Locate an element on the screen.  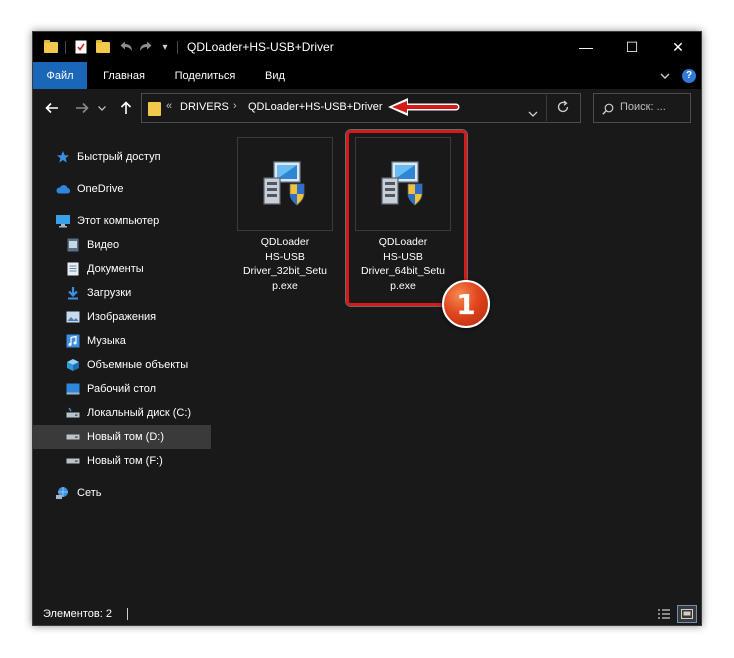
sidebar-item-label: Быстрый доступ is located at coordinates (119, 157).